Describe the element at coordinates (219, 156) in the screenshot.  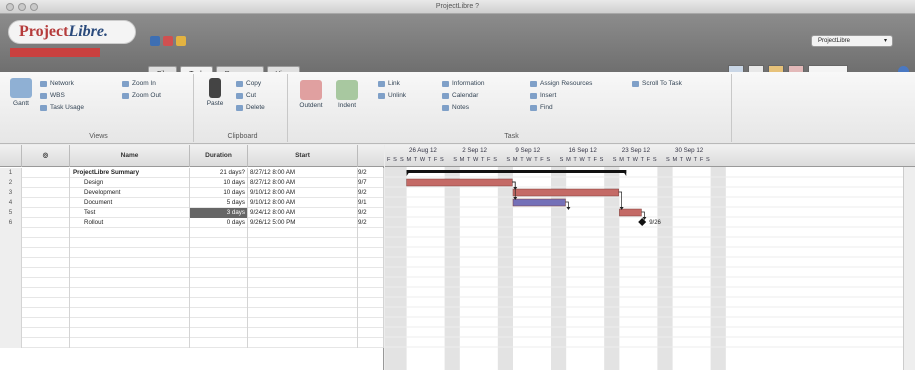
I see `duration-column-header: Duration` at that location.